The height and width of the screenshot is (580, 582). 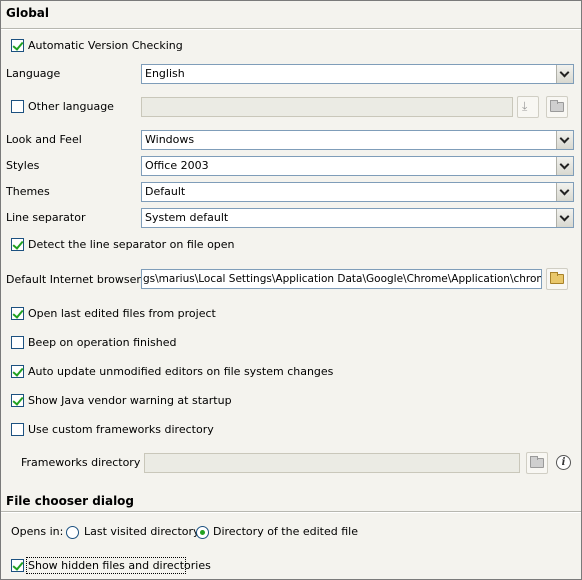 I want to click on language-label: Language, so click(x=33, y=73).